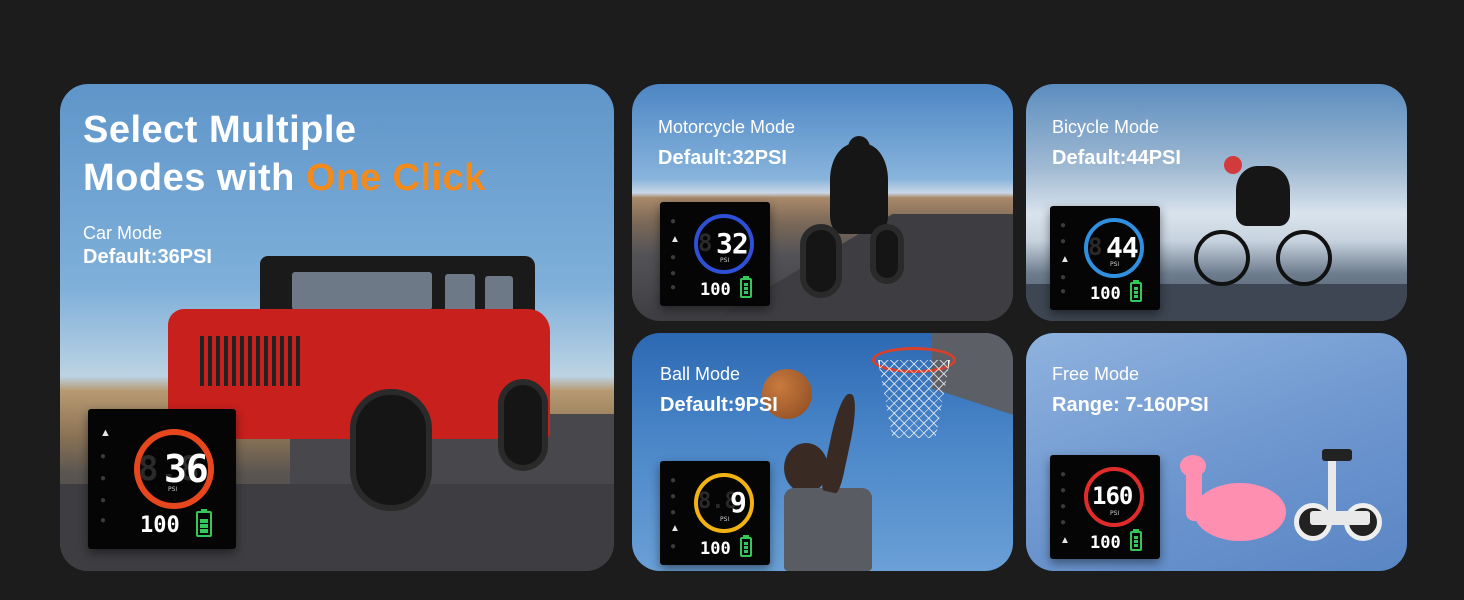 The image size is (1464, 600). Describe the element at coordinates (105, 433) in the screenshot. I see `car-icon: ▲` at that location.